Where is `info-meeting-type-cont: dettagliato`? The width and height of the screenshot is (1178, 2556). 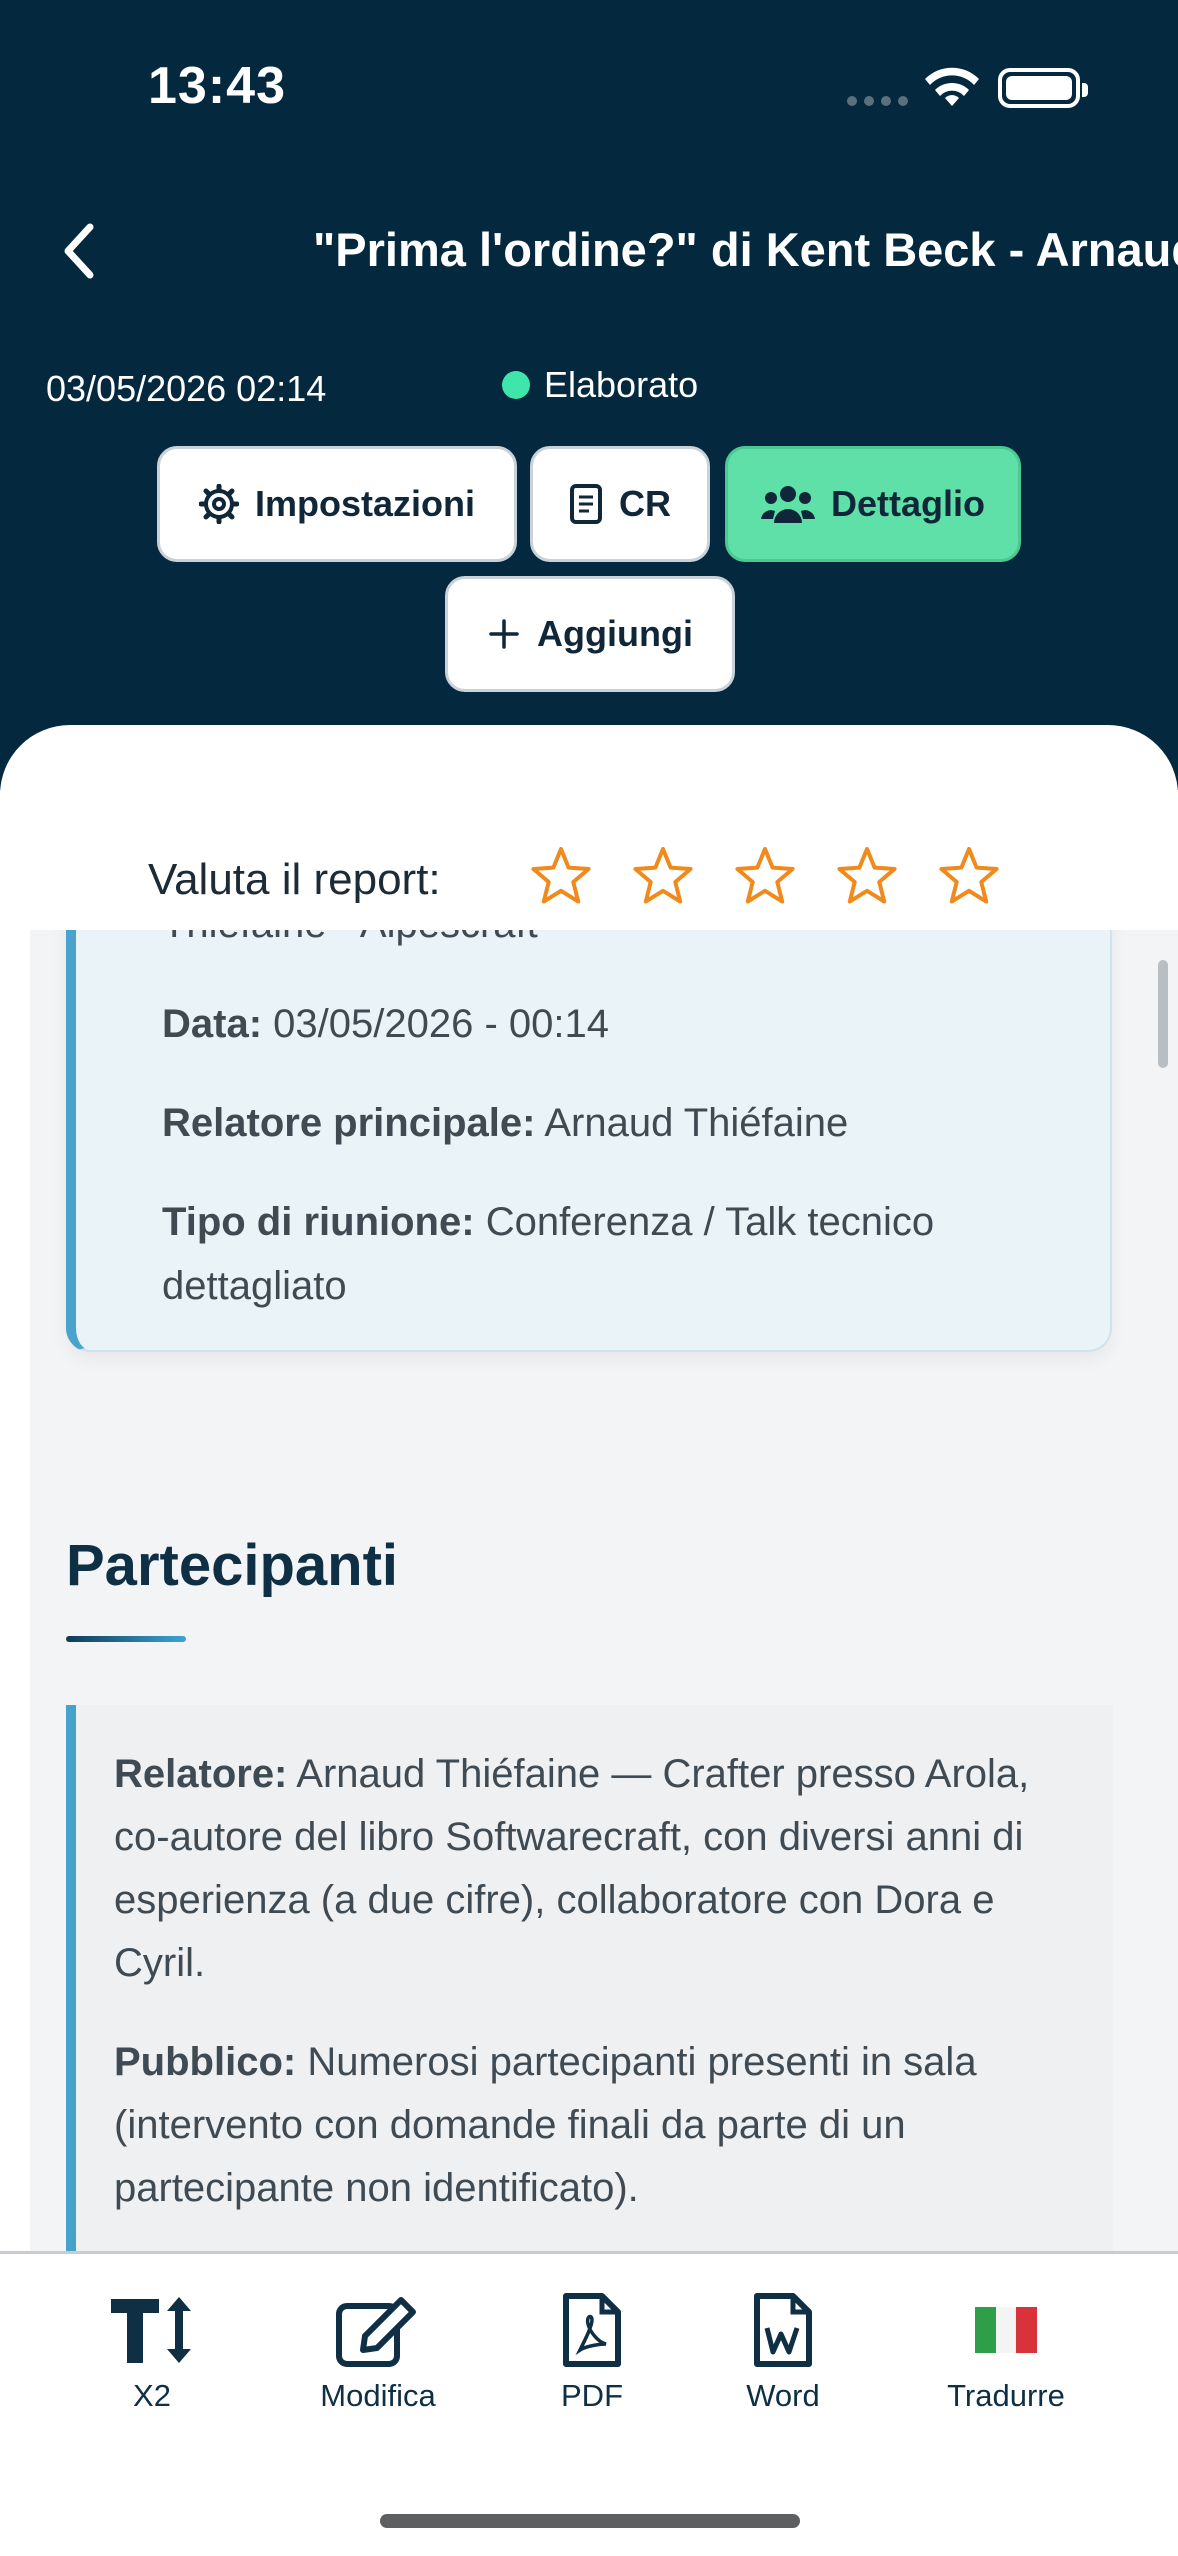
info-meeting-type-cont: dettagliato is located at coordinates (254, 1286).